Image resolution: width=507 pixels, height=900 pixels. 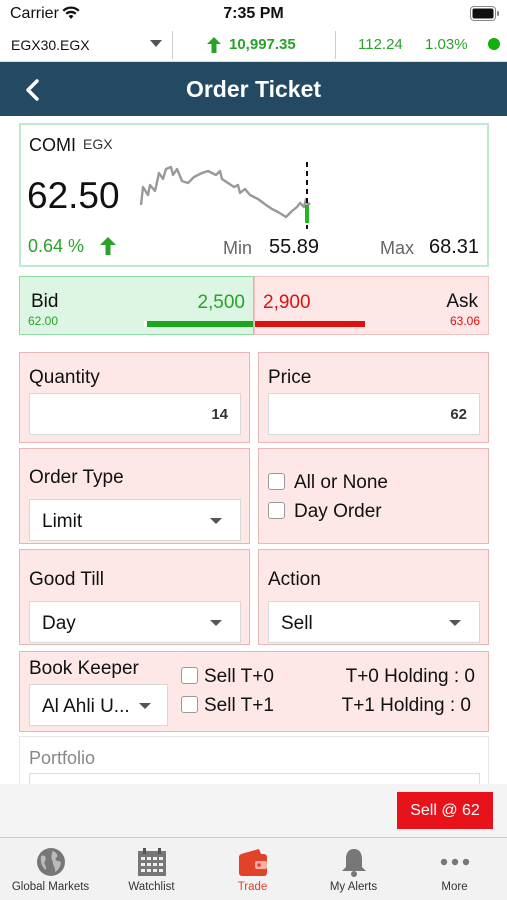 I want to click on tab-label: Watchlist, so click(x=151, y=887).